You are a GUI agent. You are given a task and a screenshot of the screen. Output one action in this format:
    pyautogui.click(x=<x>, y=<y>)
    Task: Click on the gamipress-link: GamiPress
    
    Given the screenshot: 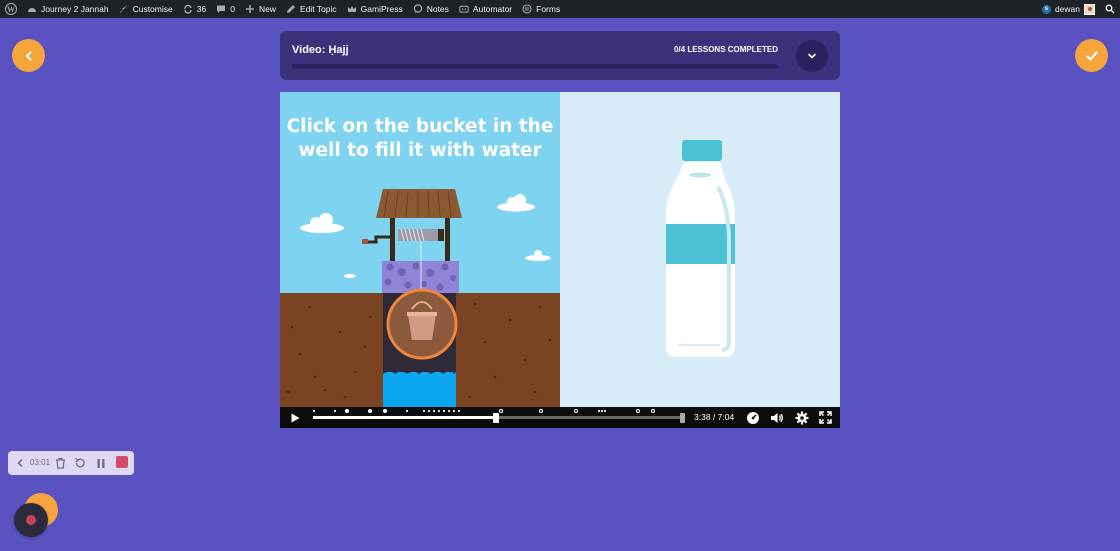 What is the action you would take?
    pyautogui.click(x=375, y=9)
    